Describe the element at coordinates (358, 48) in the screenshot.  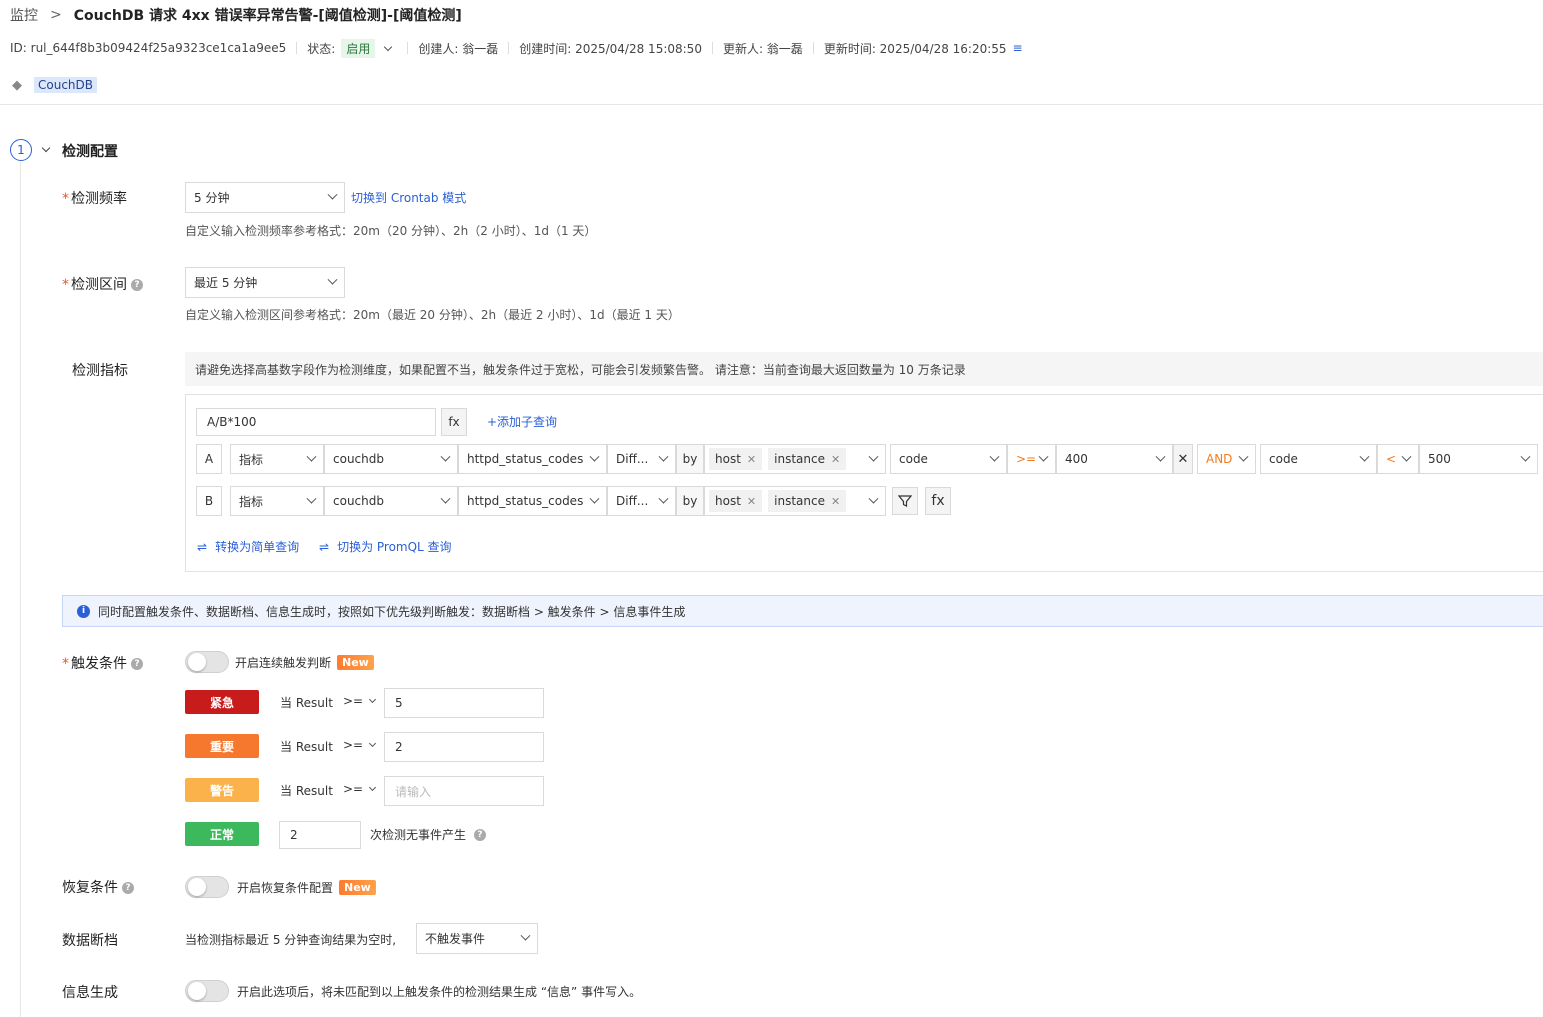
I see `status-badge: 启用` at that location.